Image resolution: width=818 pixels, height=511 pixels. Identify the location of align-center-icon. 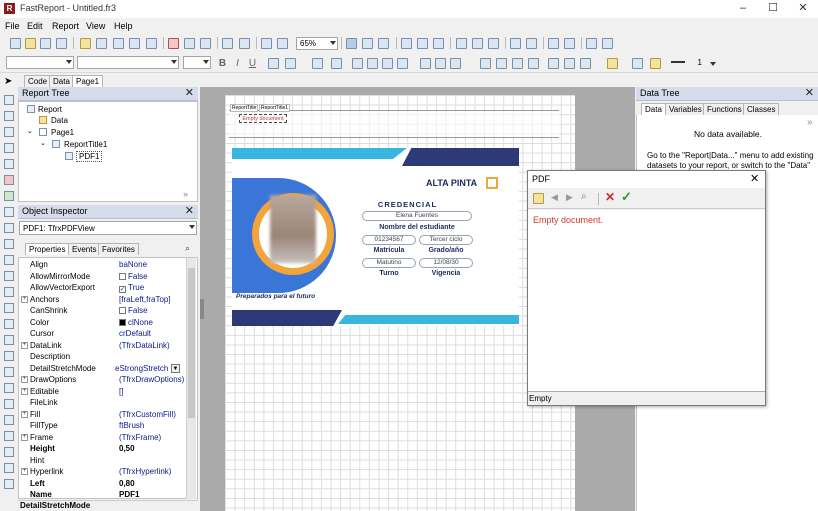
(422, 43).